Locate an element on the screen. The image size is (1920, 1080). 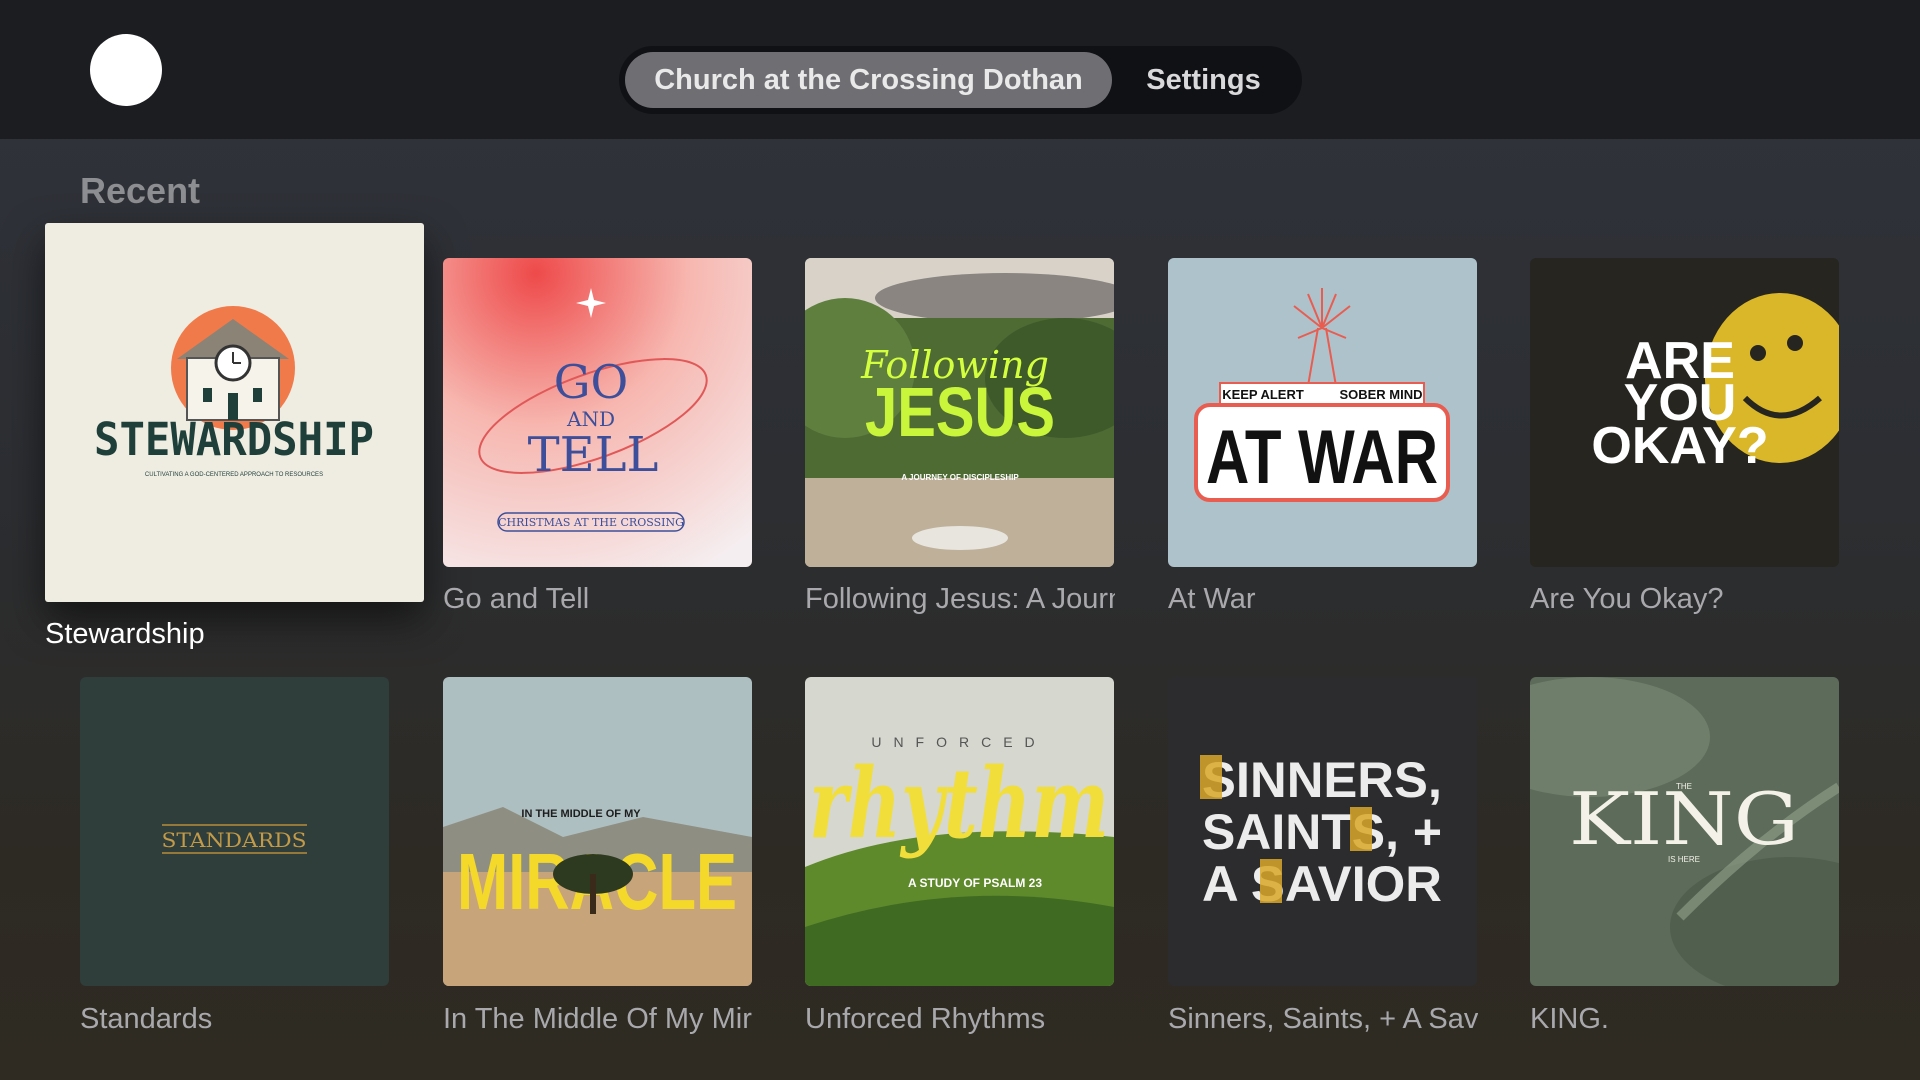
following-jesus-title: JESUS is located at coordinates (960, 412).